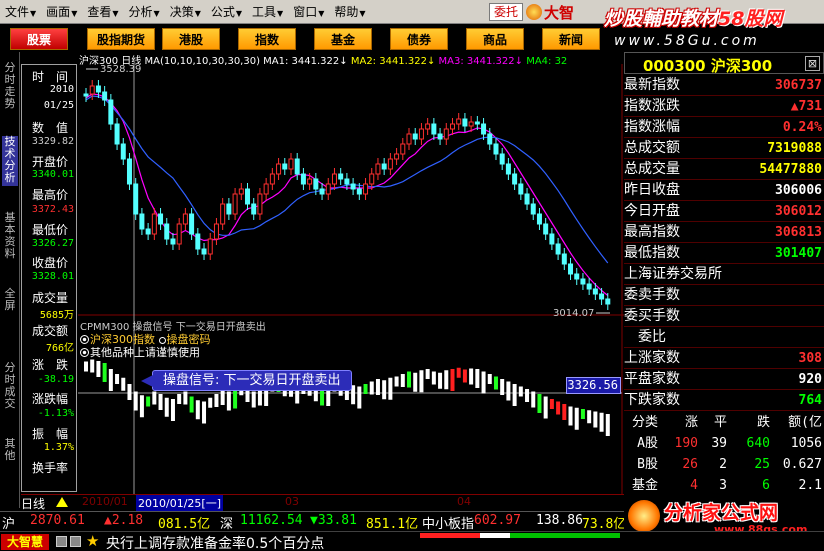 The image size is (824, 551). I want to click on dw-label-volume: 成交量, so click(49, 298).